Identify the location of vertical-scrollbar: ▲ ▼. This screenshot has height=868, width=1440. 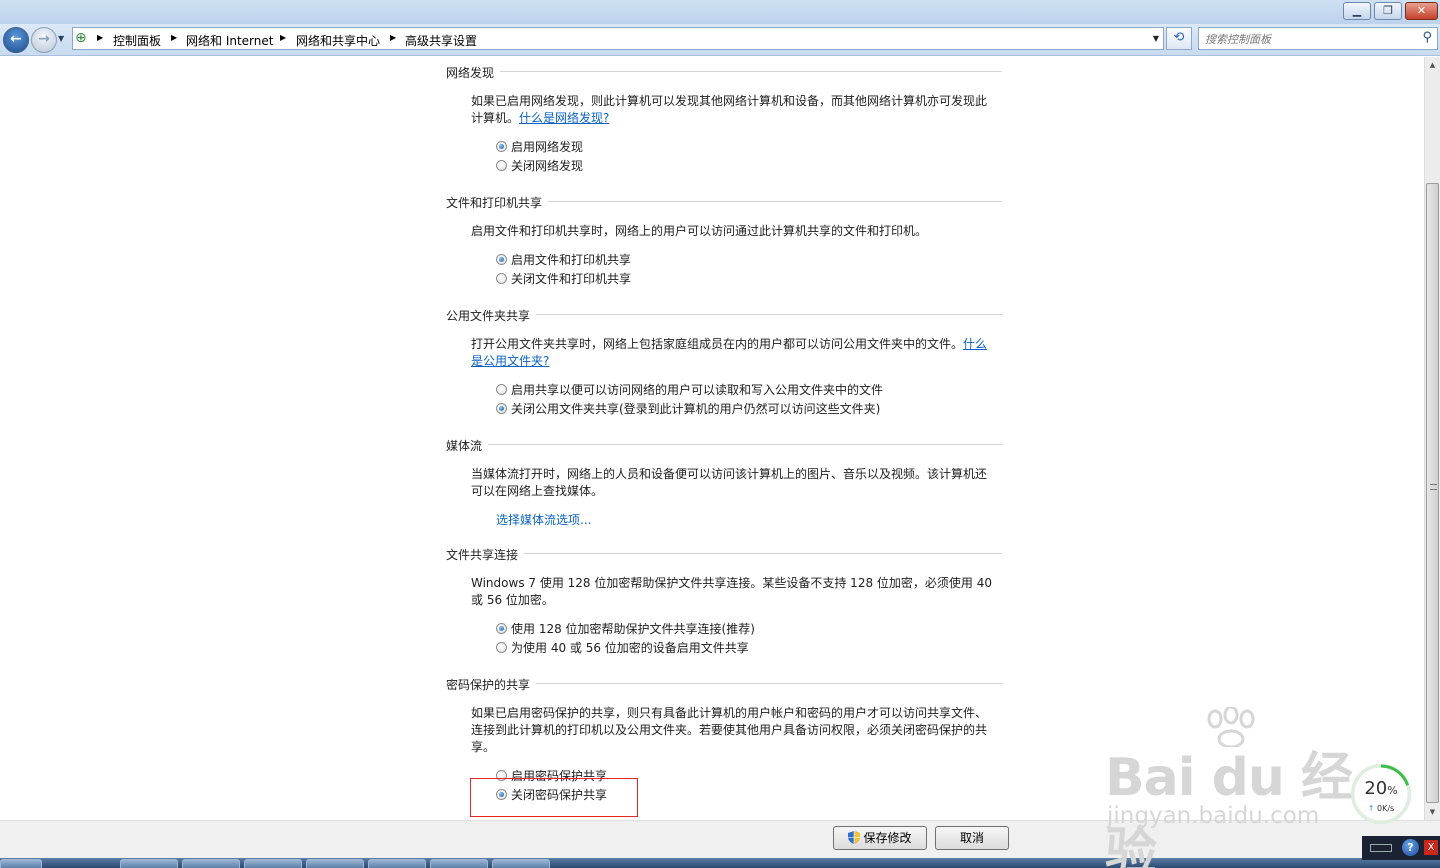
(1432, 438).